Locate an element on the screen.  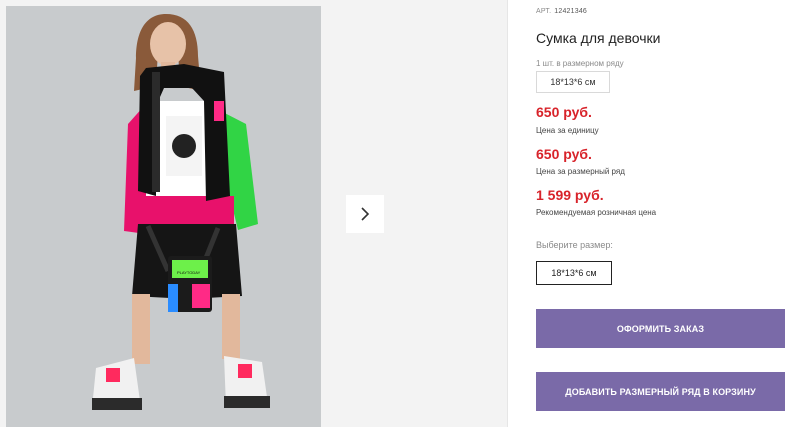
next-image-button is located at coordinates (365, 214).